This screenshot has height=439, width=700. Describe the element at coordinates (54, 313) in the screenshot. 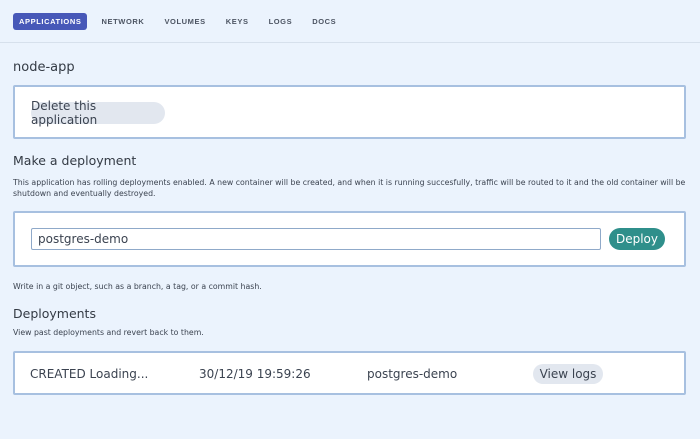

I see `deployments-heading: Deployments` at that location.